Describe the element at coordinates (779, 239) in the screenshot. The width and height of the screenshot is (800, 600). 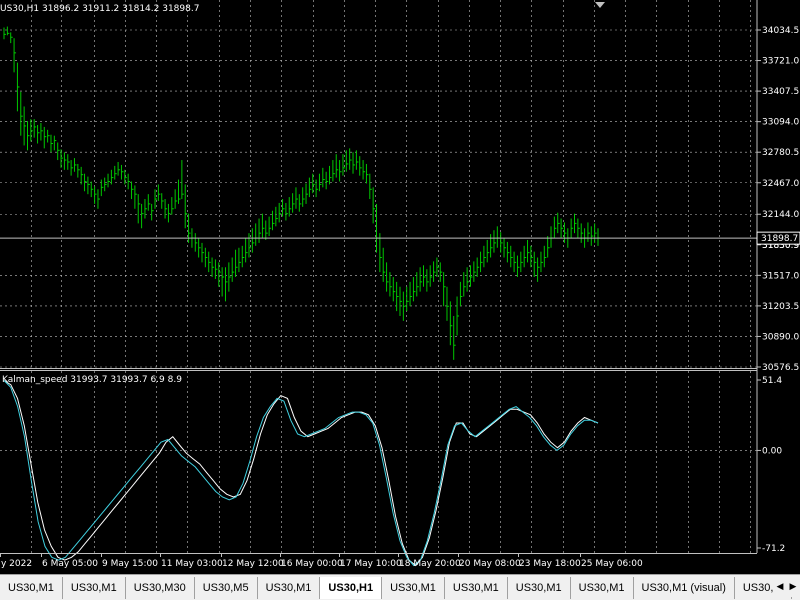
I see `current-price-label: 31898.7` at that location.